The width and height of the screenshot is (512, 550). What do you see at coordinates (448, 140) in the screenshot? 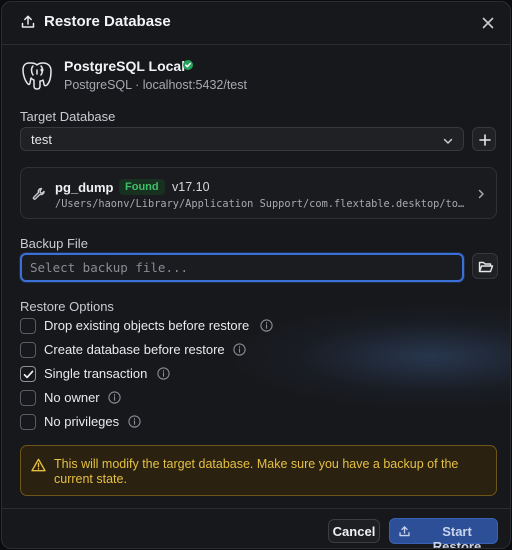
I see `chevron-down-icon` at bounding box center [448, 140].